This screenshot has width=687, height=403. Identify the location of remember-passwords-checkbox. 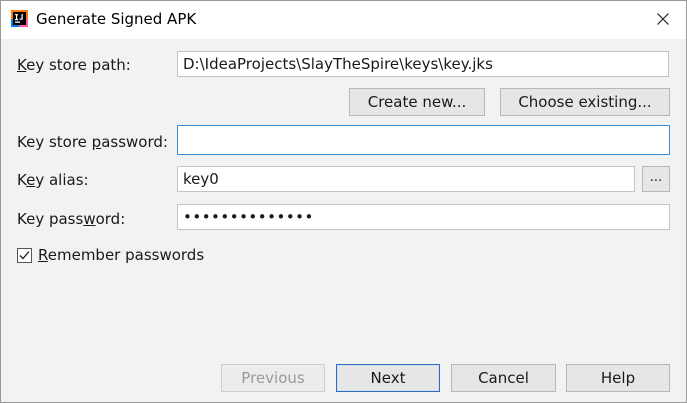
(24, 255).